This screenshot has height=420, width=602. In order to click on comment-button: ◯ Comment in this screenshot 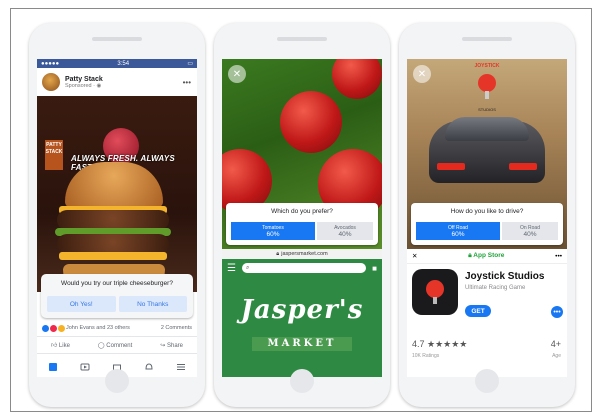, I will do `click(115, 345)`.